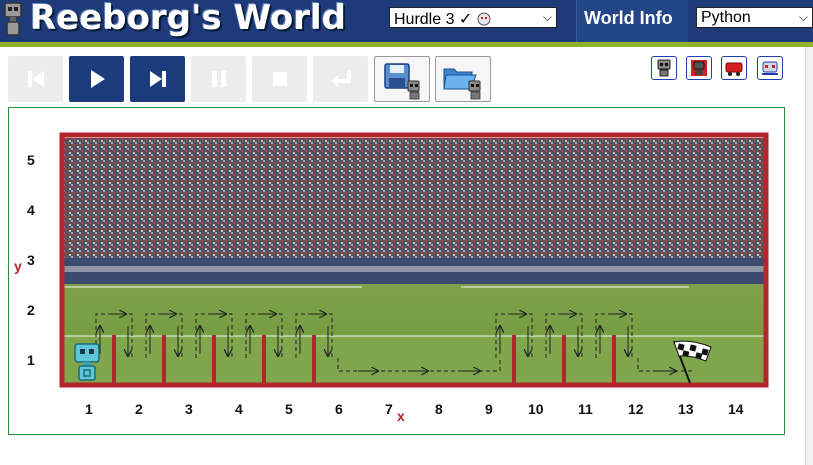 Image resolution: width=813 pixels, height=465 pixels. I want to click on y-tick-label: 3, so click(31, 260).